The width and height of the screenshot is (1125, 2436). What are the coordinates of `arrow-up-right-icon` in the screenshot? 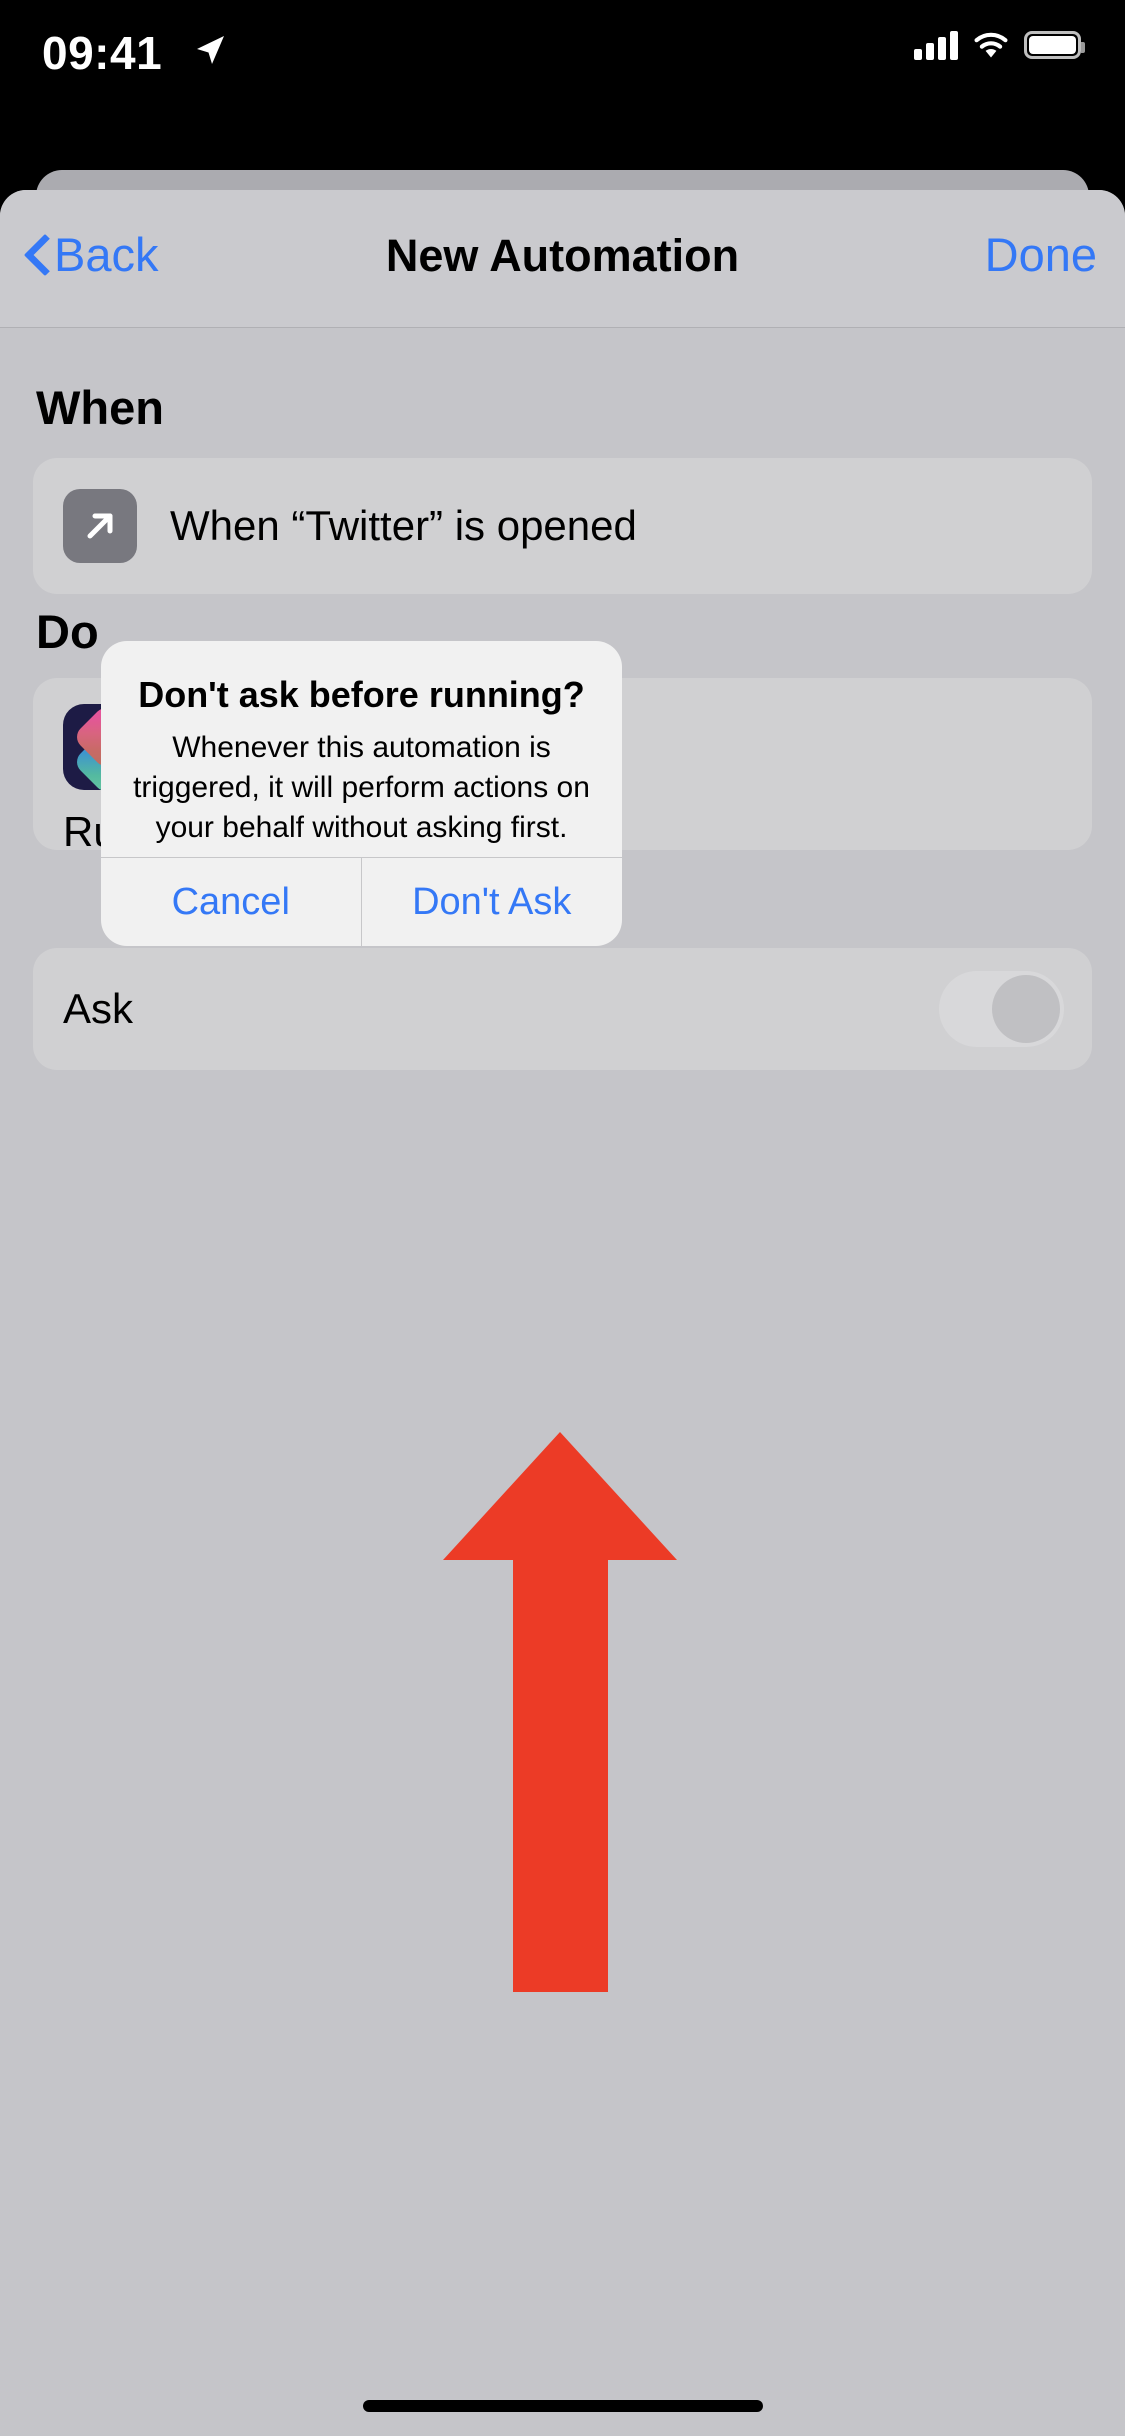 It's located at (100, 526).